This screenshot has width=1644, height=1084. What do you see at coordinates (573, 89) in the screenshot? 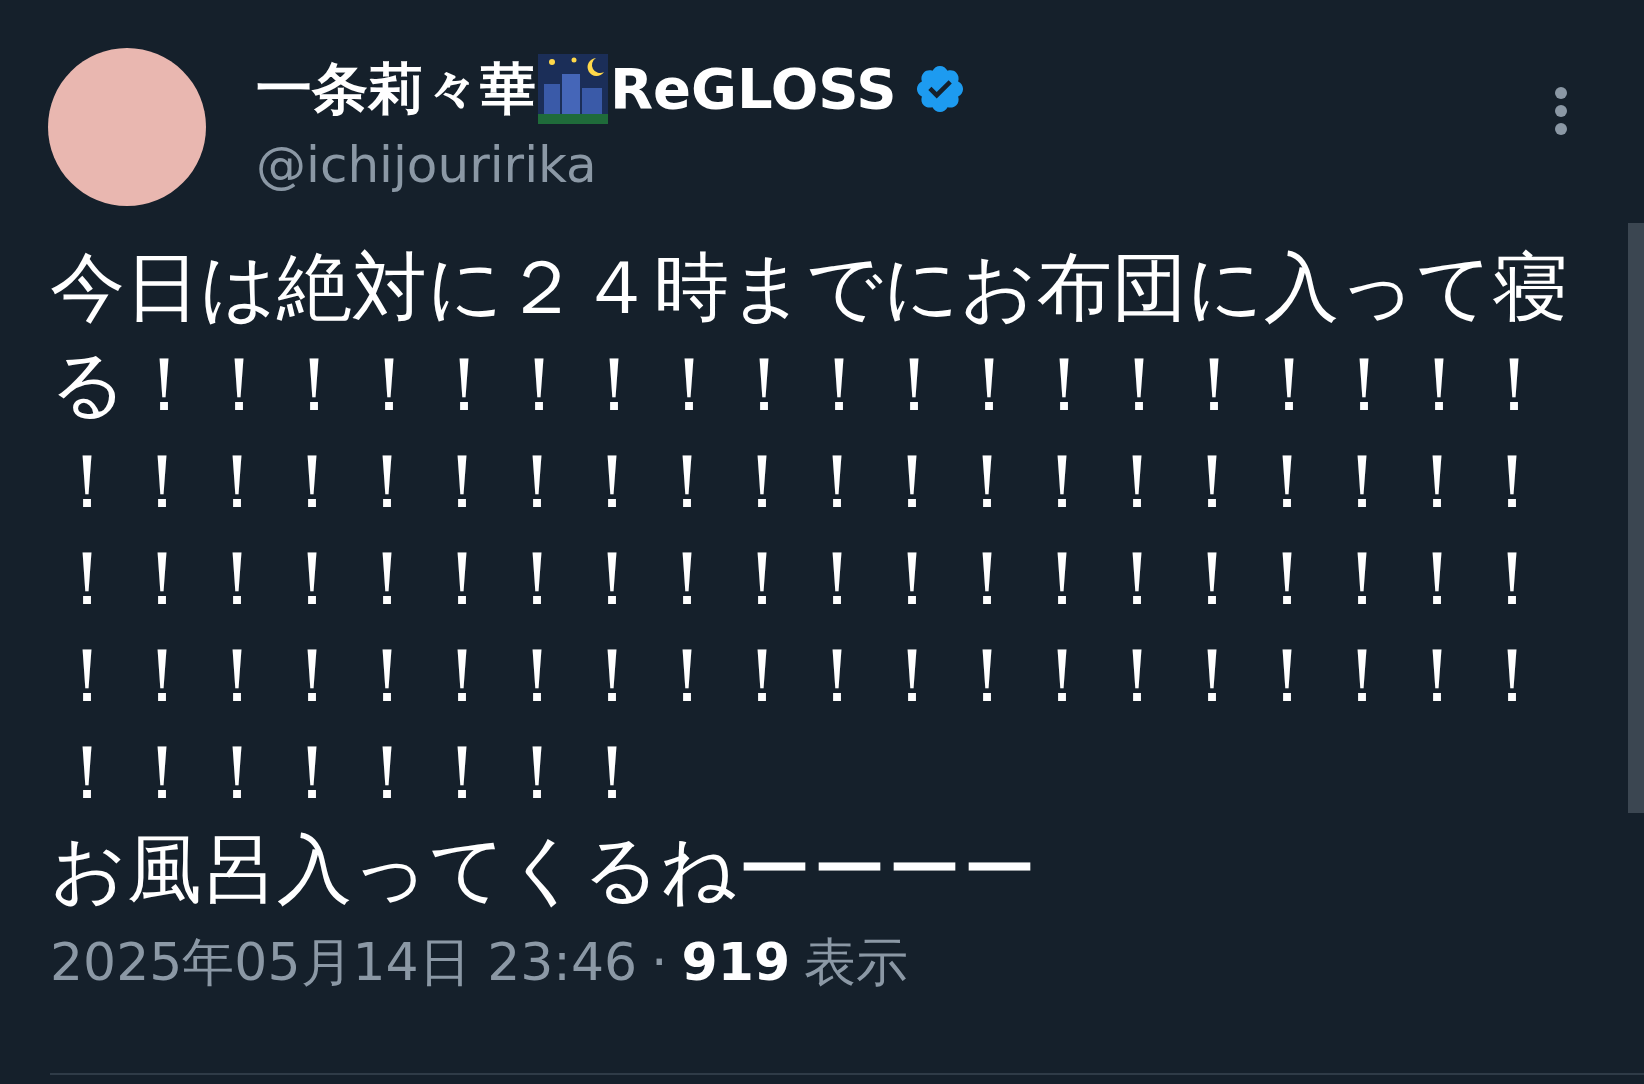
I see `city-night-icon` at bounding box center [573, 89].